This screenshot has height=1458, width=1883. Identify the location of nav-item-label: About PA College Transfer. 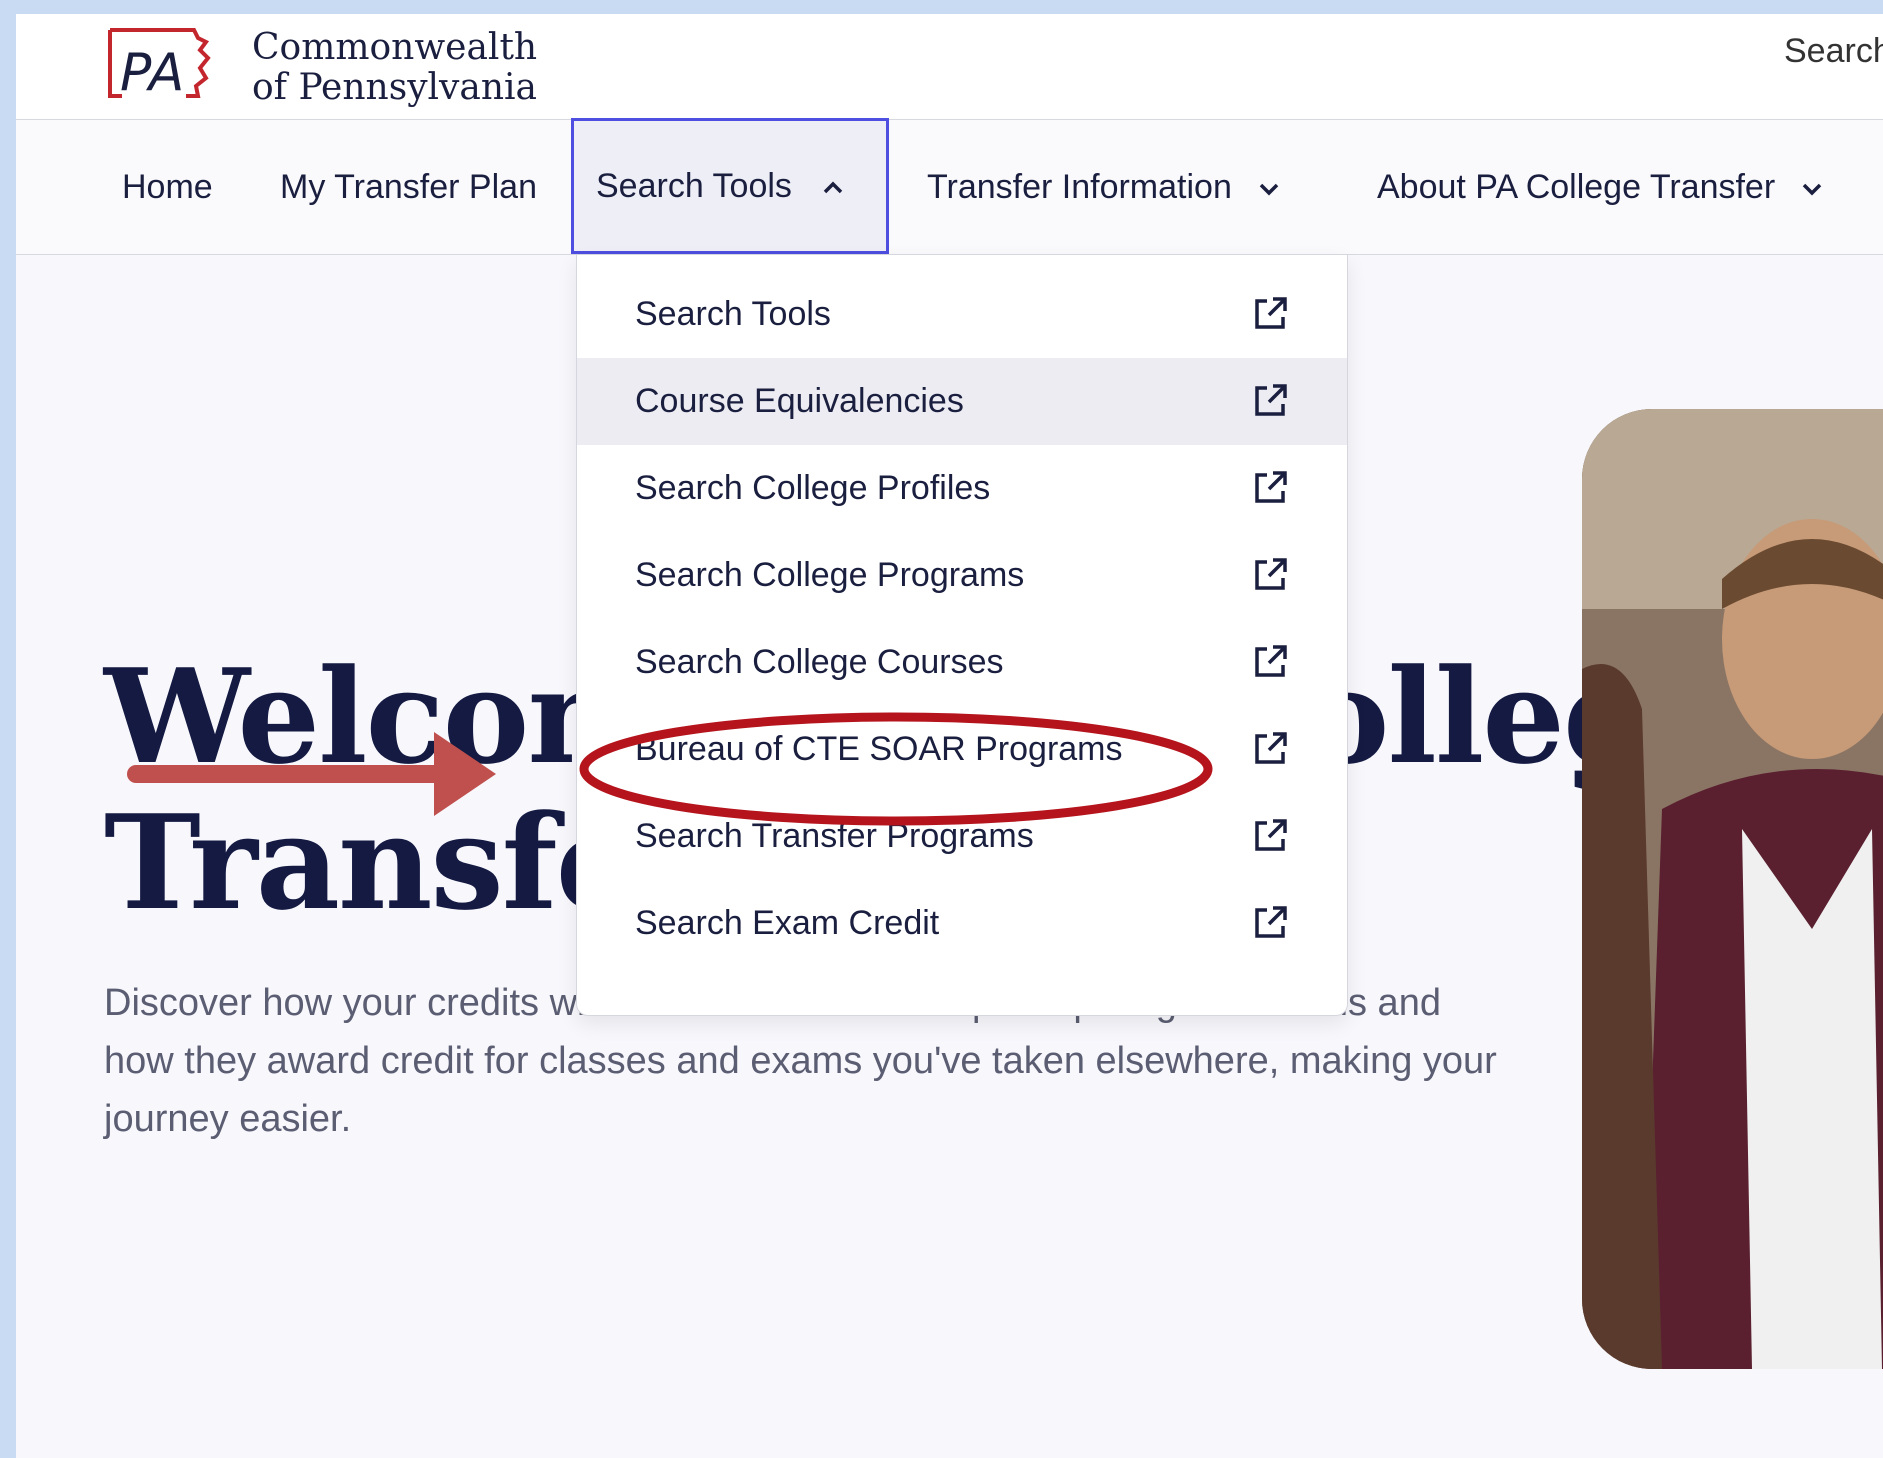
(1576, 186).